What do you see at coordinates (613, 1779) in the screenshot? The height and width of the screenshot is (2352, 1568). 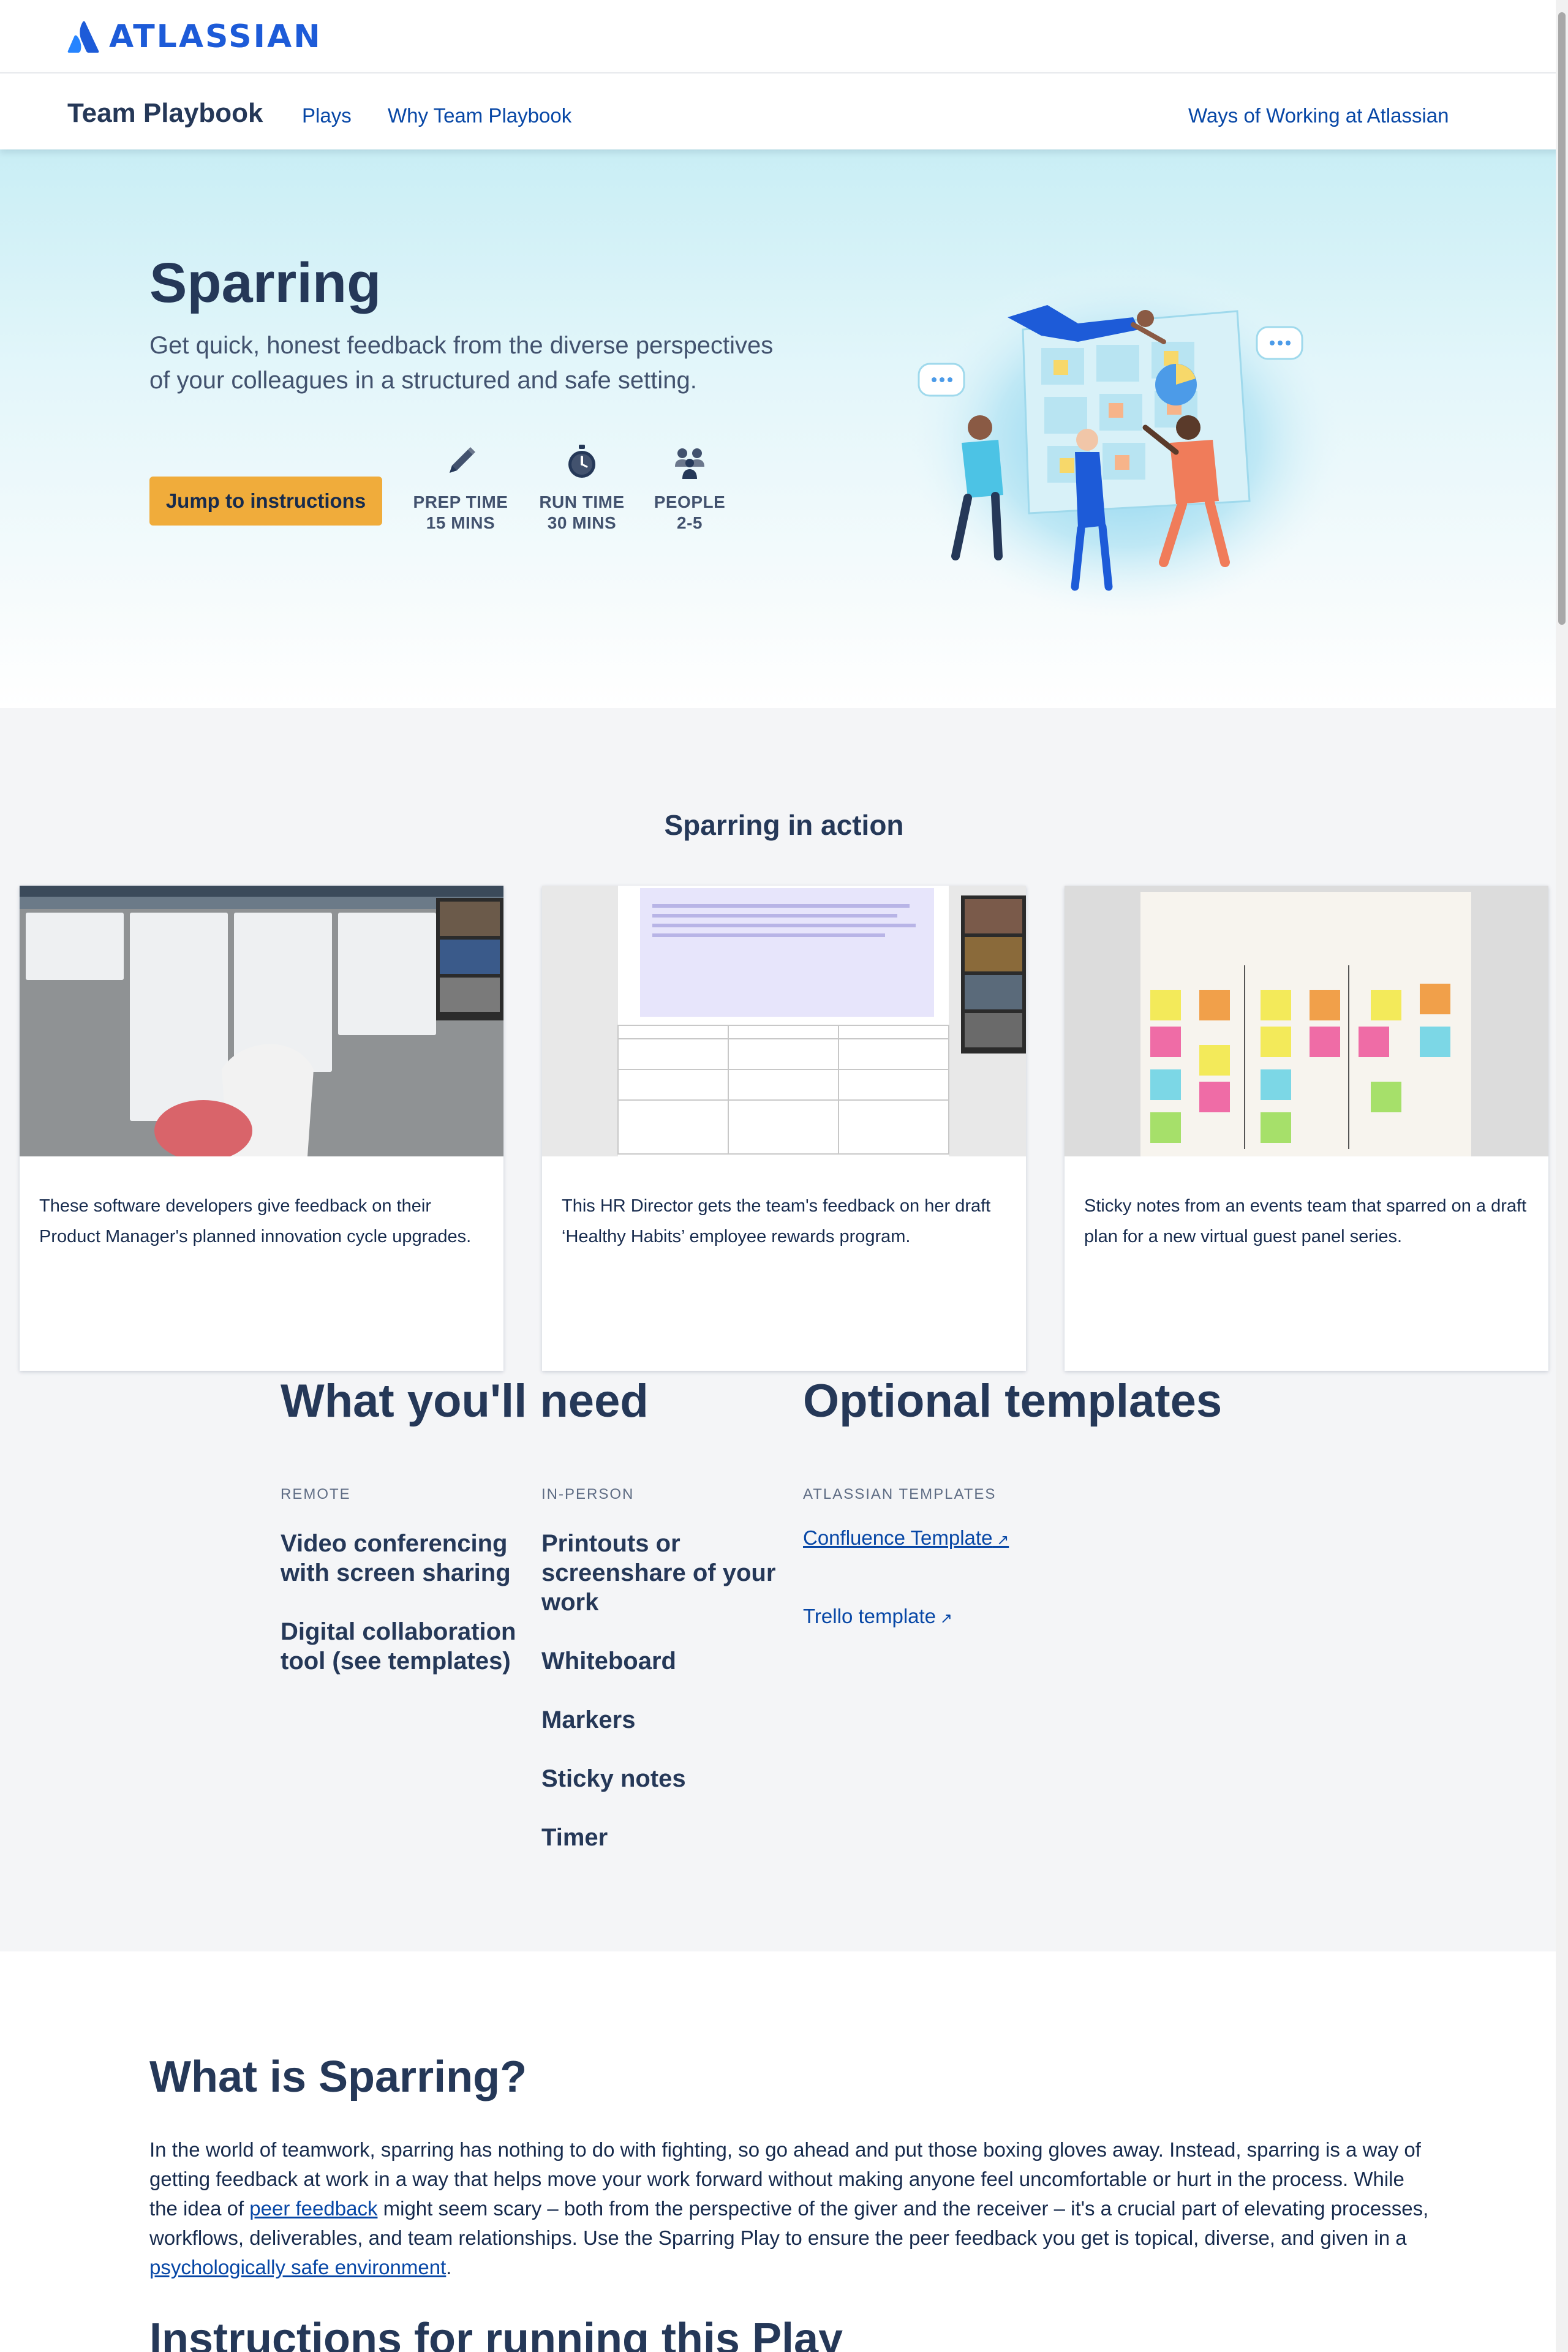 I see `need-item: Sticky notes` at bounding box center [613, 1779].